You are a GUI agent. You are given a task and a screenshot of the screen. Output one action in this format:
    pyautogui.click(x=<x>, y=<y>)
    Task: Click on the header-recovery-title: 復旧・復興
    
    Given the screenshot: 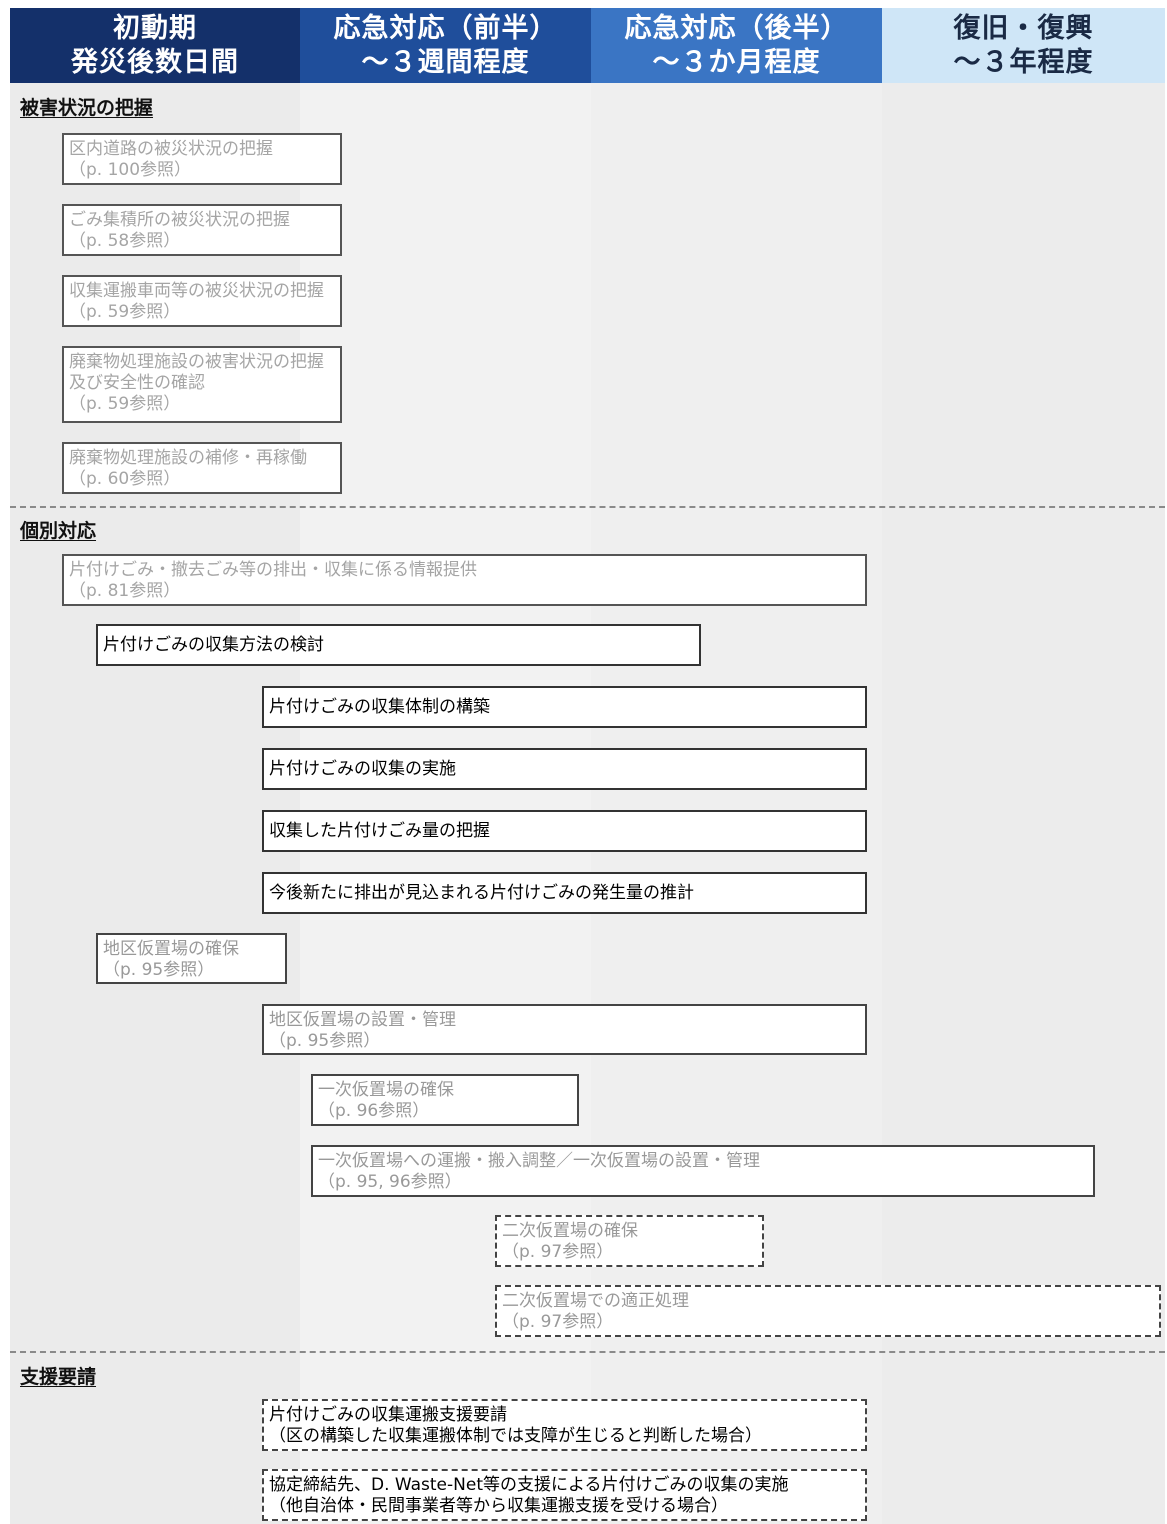 What is the action you would take?
    pyautogui.click(x=1023, y=28)
    